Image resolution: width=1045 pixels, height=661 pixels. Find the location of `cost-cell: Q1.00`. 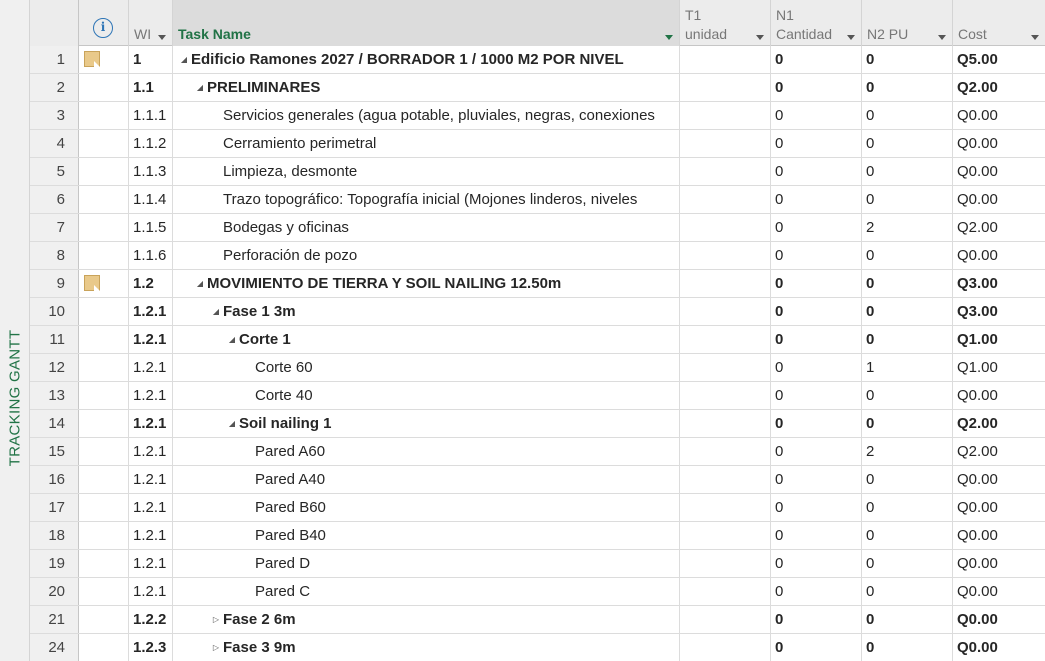

cost-cell: Q1.00 is located at coordinates (999, 367).